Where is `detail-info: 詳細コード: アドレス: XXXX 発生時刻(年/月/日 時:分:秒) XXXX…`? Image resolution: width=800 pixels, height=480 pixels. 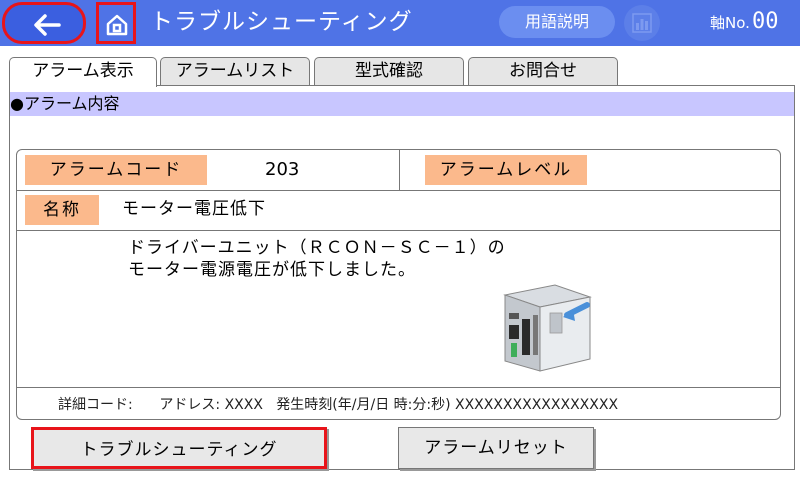
detail-info: 詳細コード: アドレス: XXXX 発生時刻(年/月/日 時:分:秒) XXXX… is located at coordinates (338, 405).